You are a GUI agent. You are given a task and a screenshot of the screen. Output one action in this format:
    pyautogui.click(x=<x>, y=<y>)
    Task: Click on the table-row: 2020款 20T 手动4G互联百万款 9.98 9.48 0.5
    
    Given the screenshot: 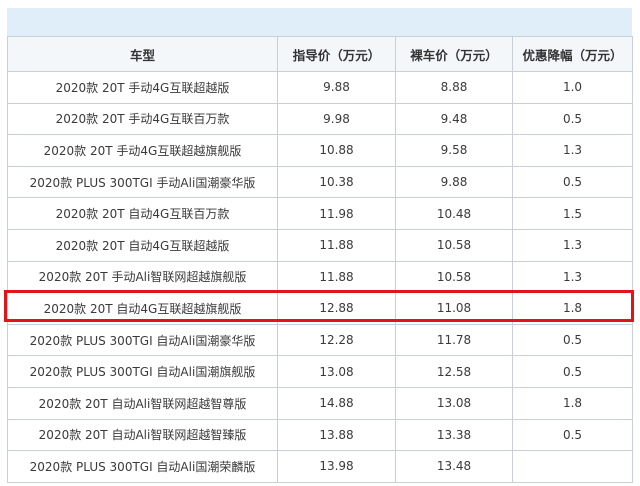 What is the action you would take?
    pyautogui.click(x=320, y=119)
    